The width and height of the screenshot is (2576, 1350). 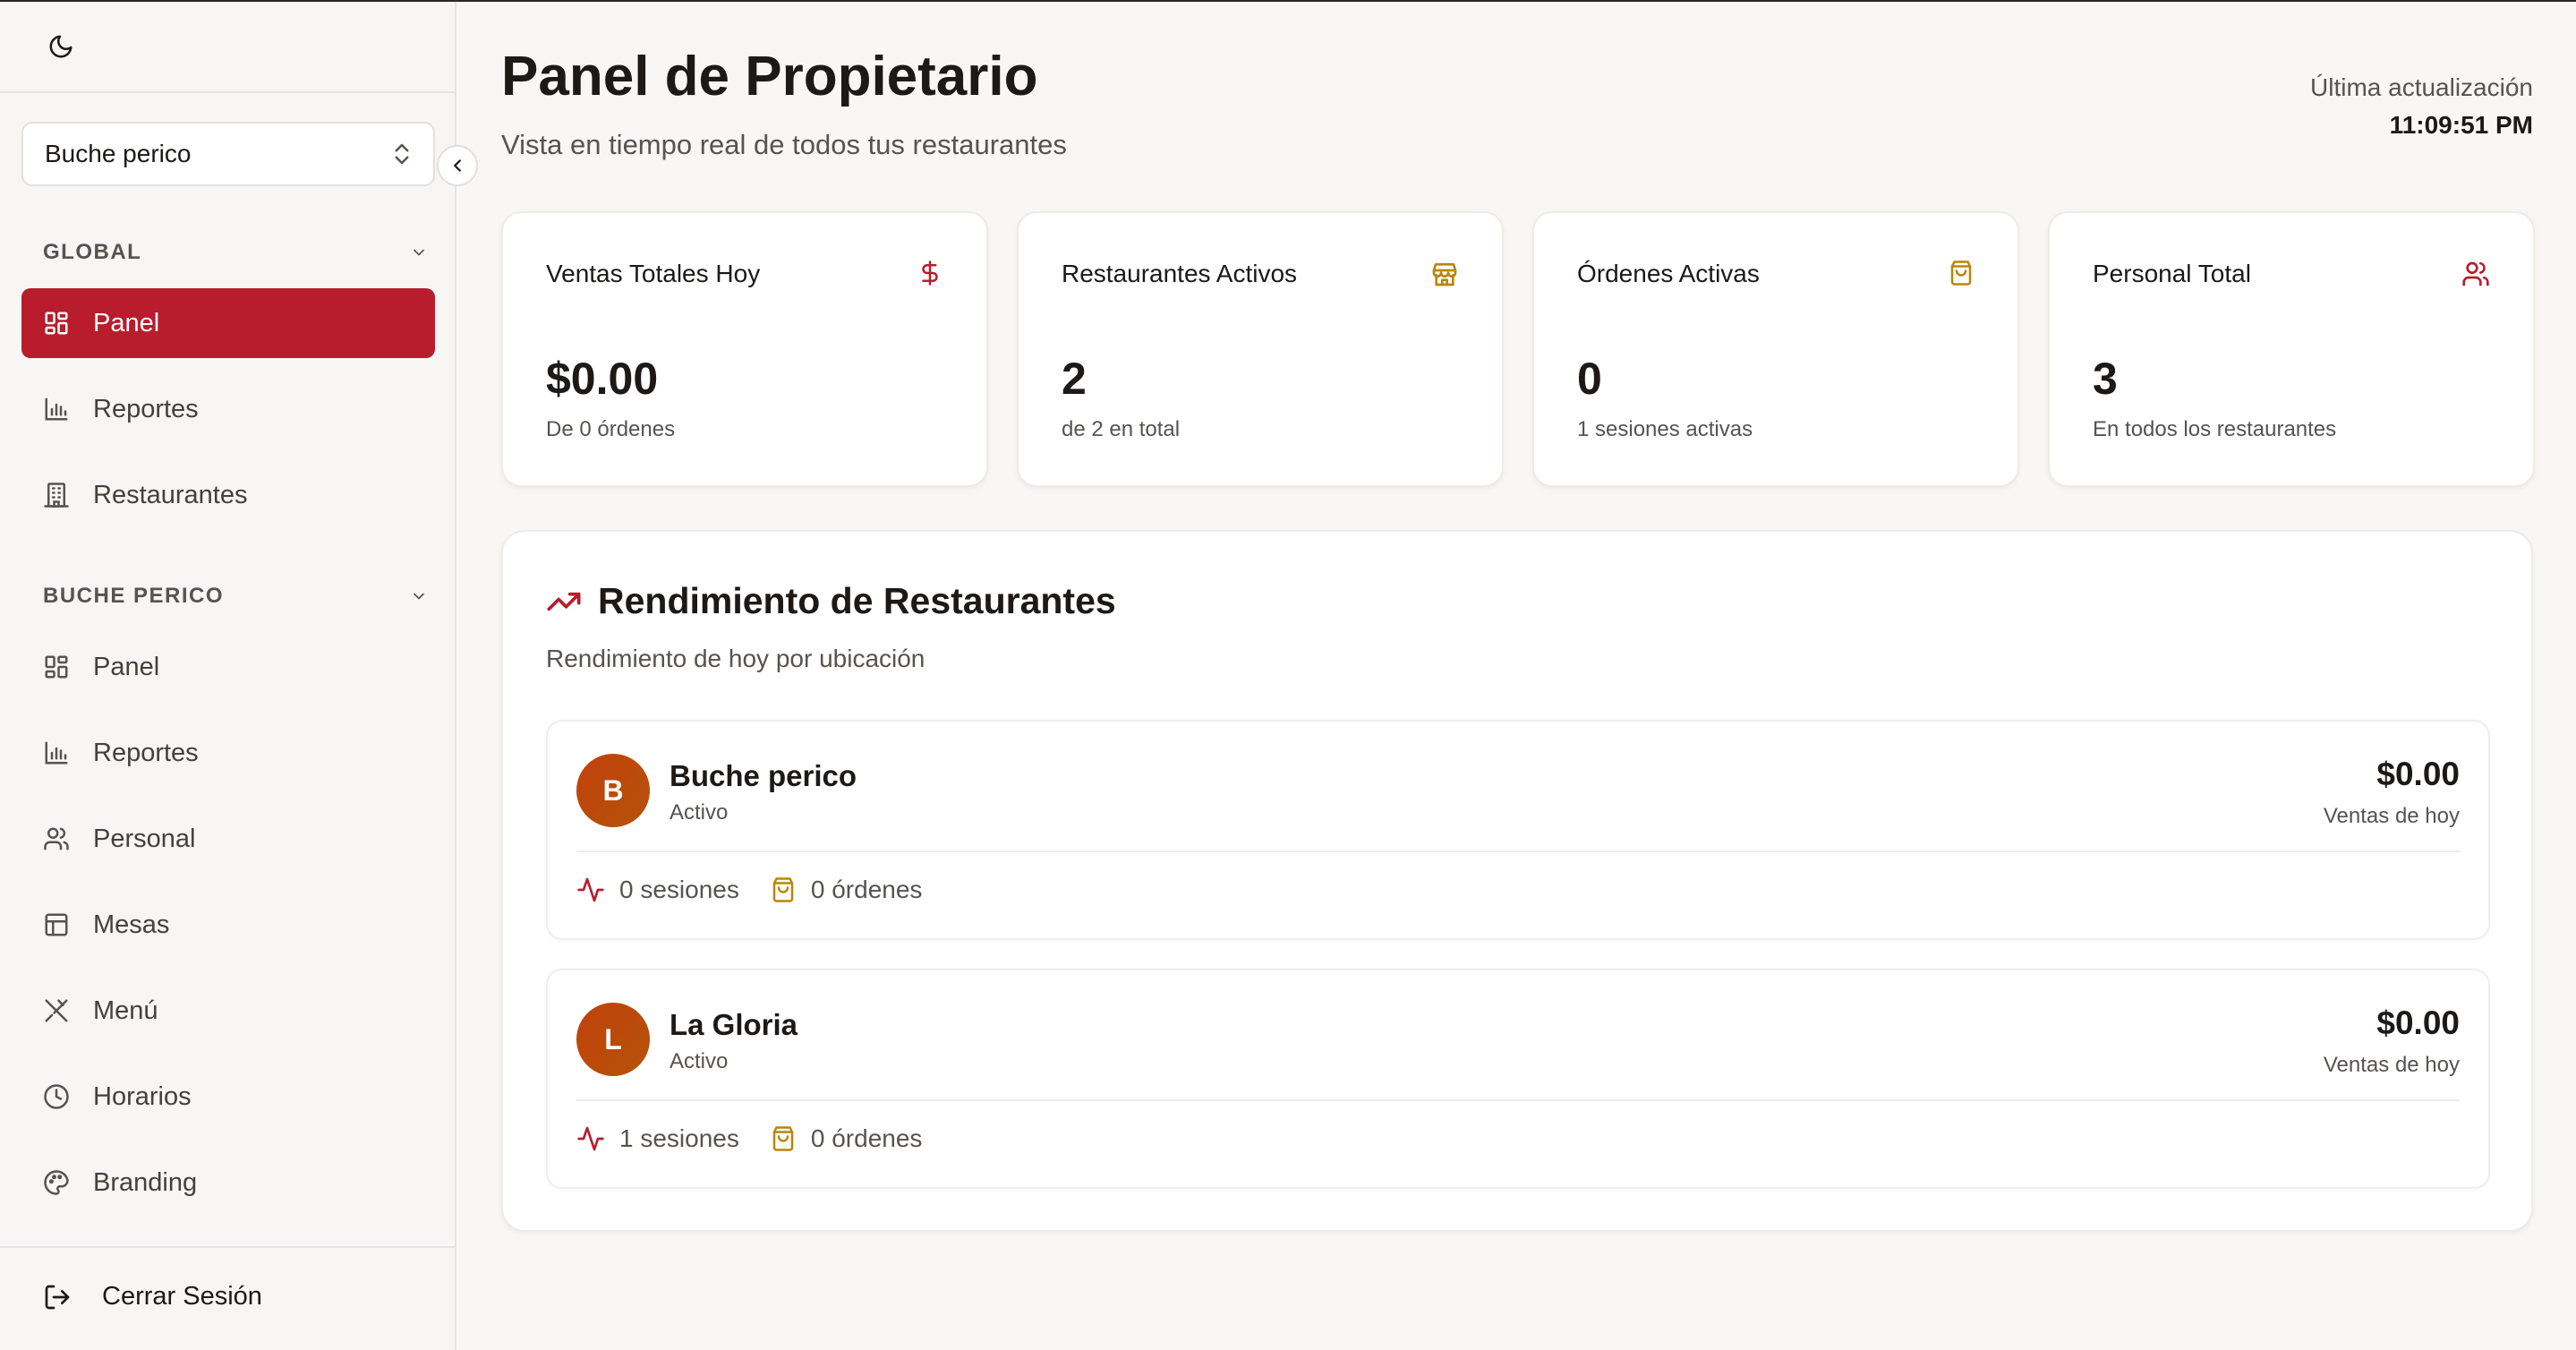 I want to click on logout-button: Cerrar Sesión, so click(x=152, y=1297).